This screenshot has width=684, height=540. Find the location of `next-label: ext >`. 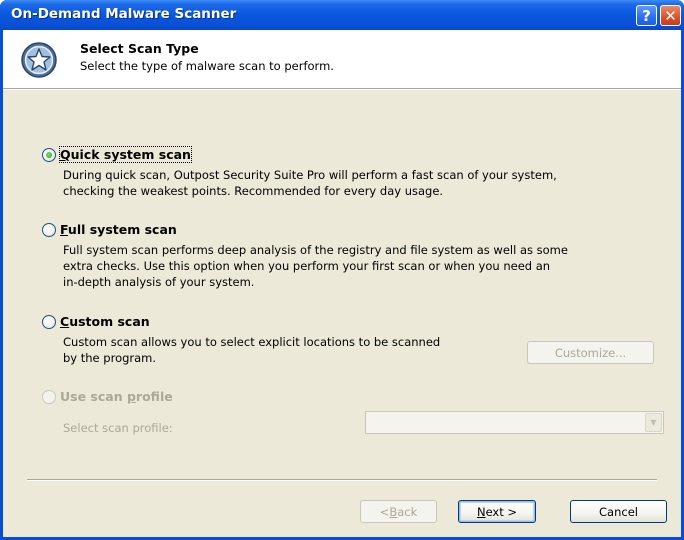

next-label: ext > is located at coordinates (501, 511).